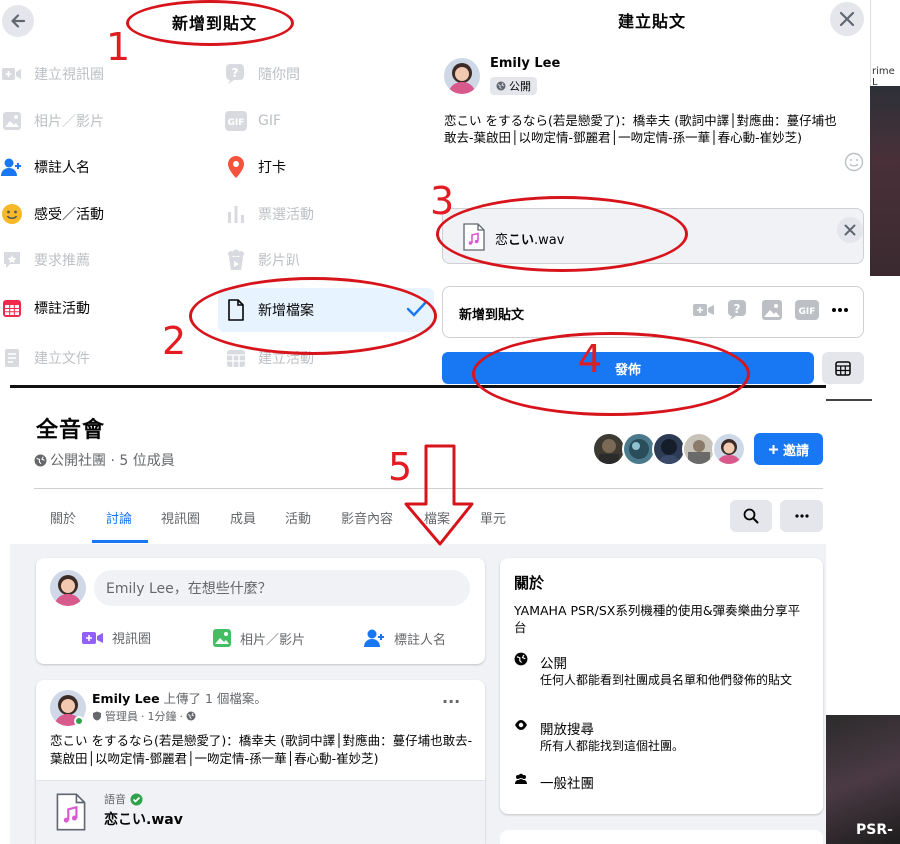 The height and width of the screenshot is (844, 900). What do you see at coordinates (104, 460) in the screenshot?
I see `group-meta: 公開社團 · 5 位成員` at bounding box center [104, 460].